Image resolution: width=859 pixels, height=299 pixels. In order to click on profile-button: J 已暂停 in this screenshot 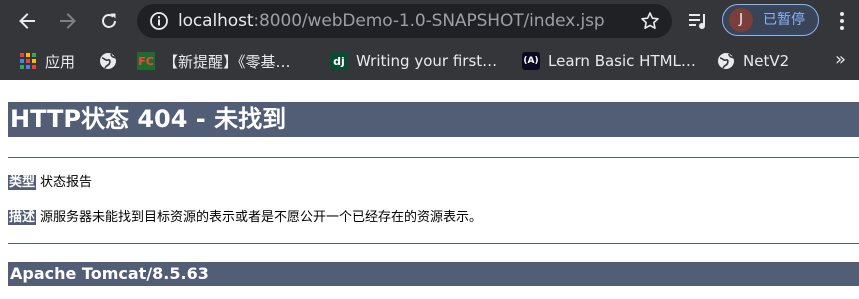, I will do `click(770, 20)`.